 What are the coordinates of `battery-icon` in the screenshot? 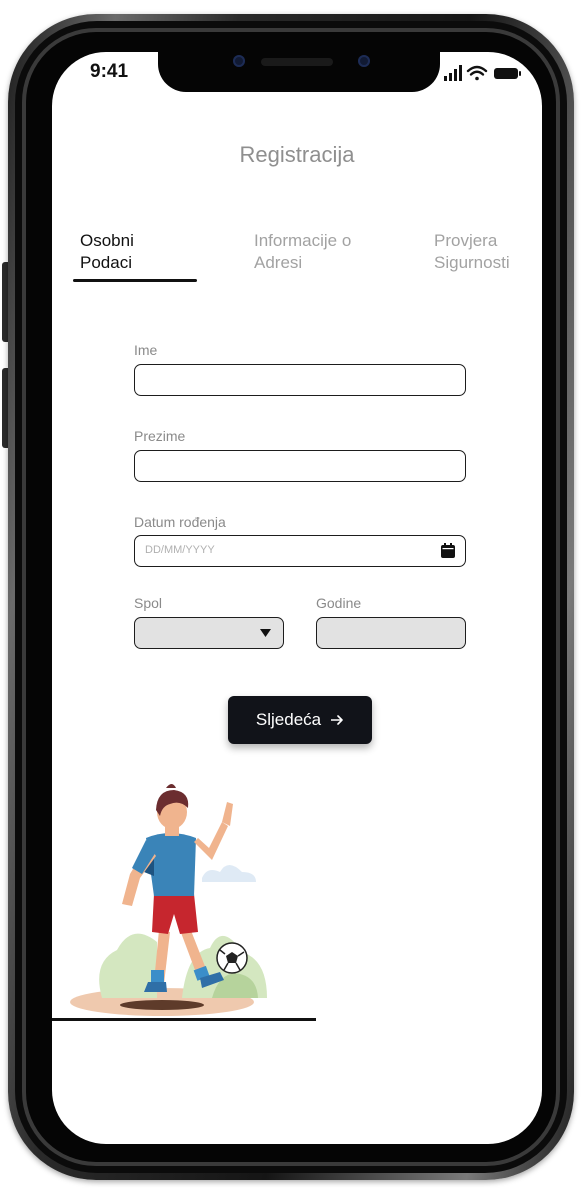 It's located at (507, 73).